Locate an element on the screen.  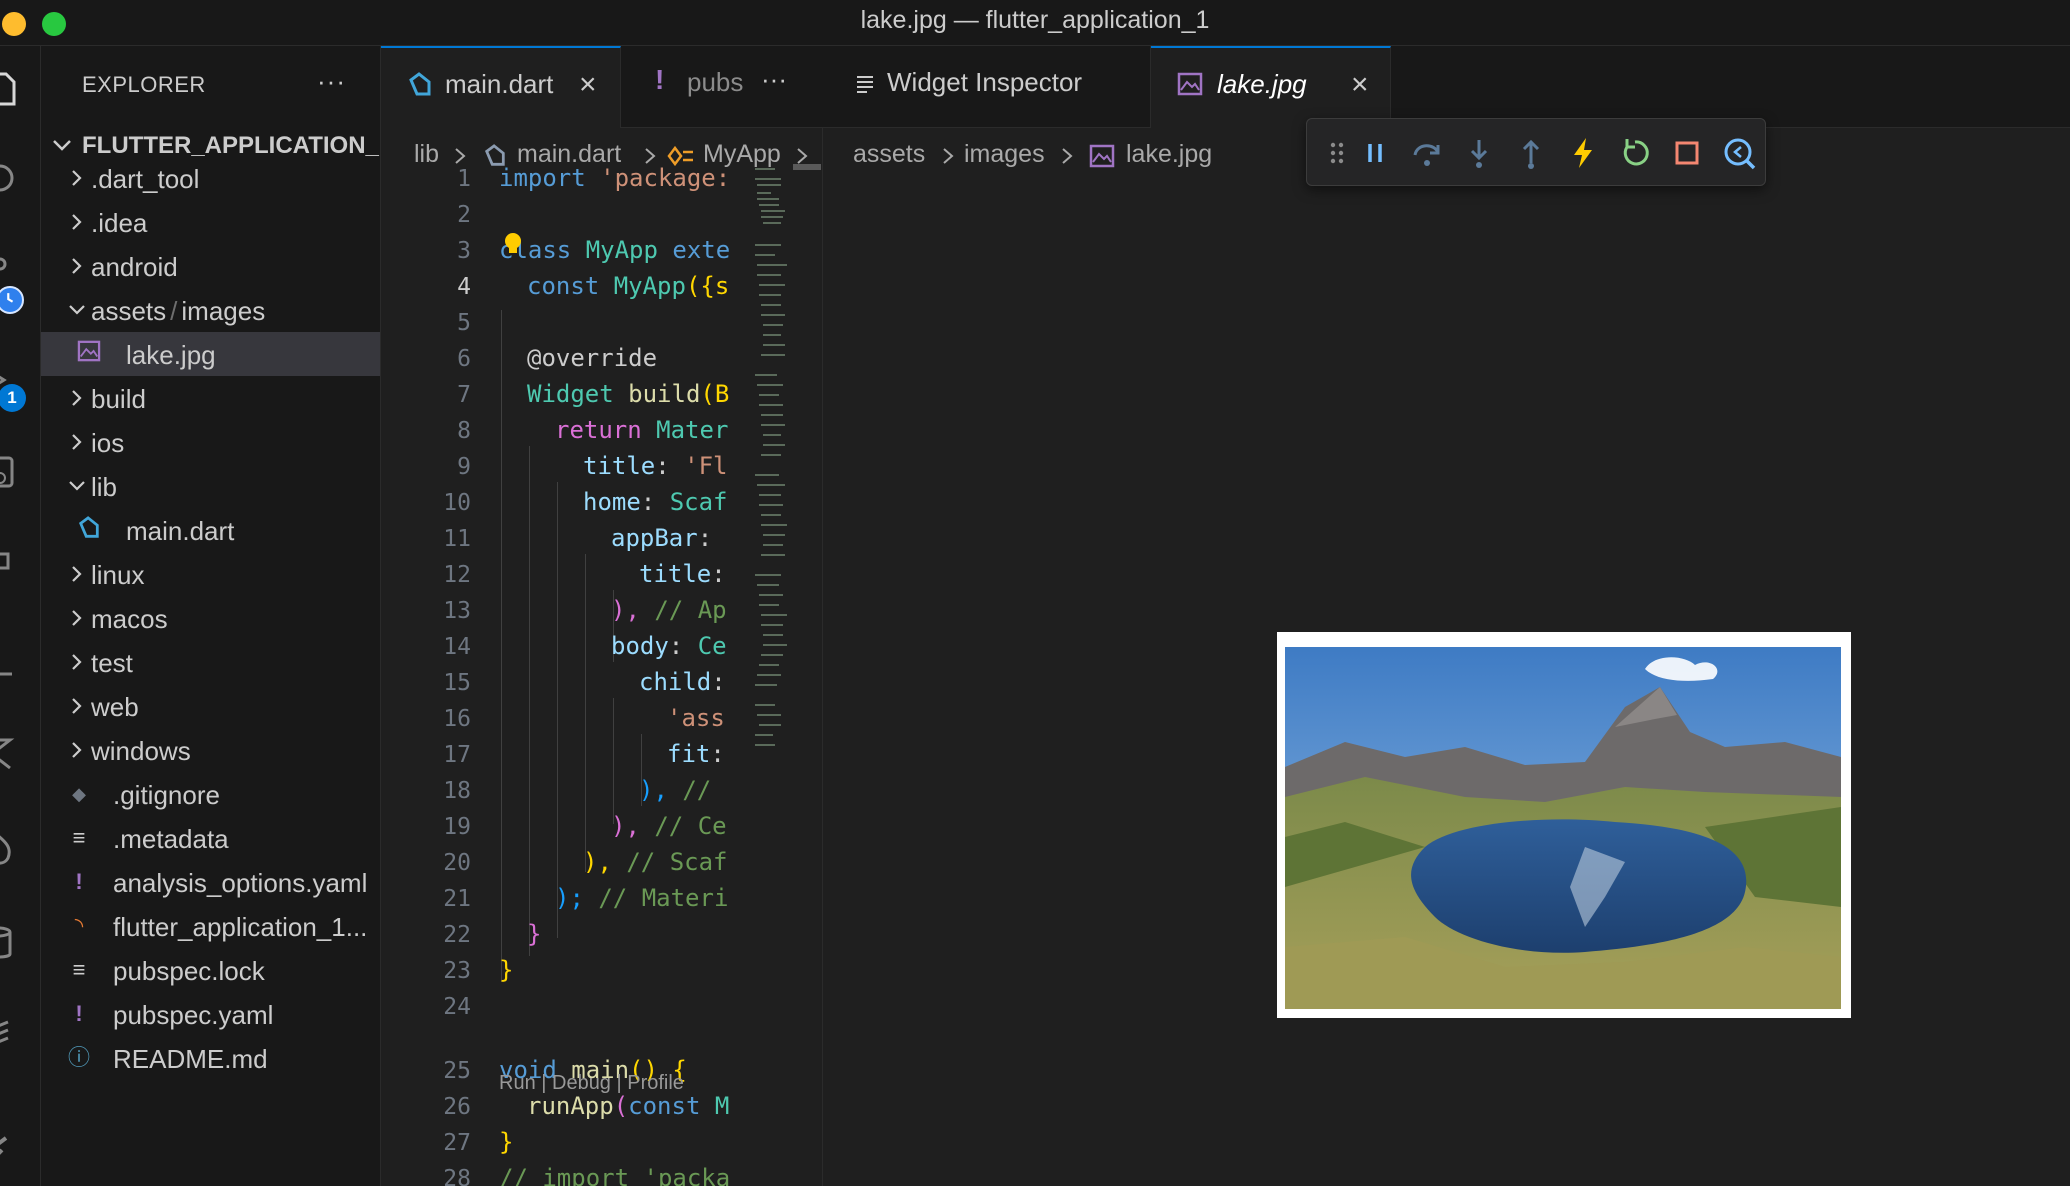
tree-item: ≡ .metadata is located at coordinates (210, 838).